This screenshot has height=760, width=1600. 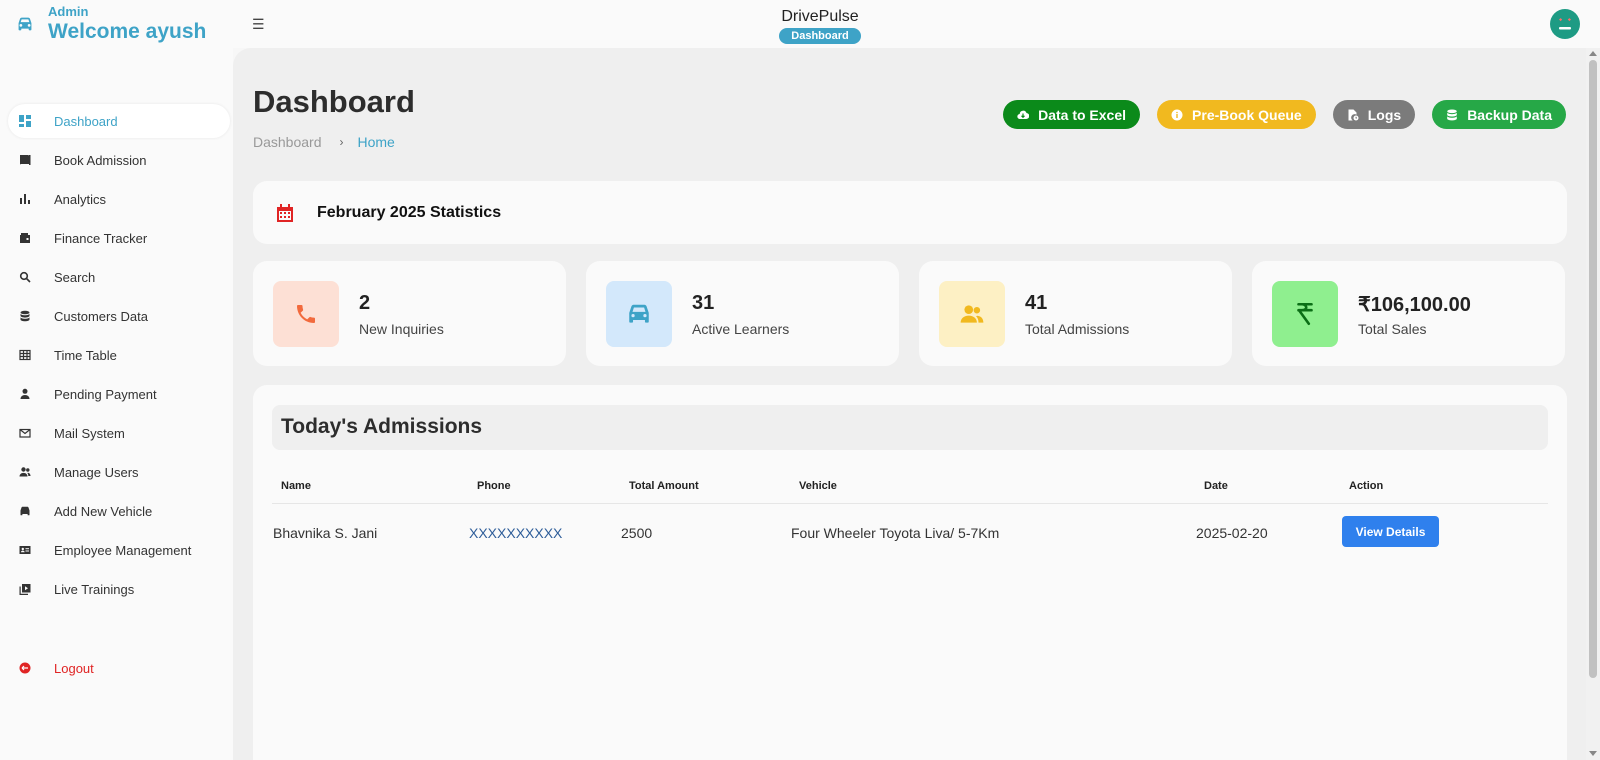 What do you see at coordinates (1075, 313) in the screenshot?
I see `stat-card-total-admissions: 41 Total Admissions` at bounding box center [1075, 313].